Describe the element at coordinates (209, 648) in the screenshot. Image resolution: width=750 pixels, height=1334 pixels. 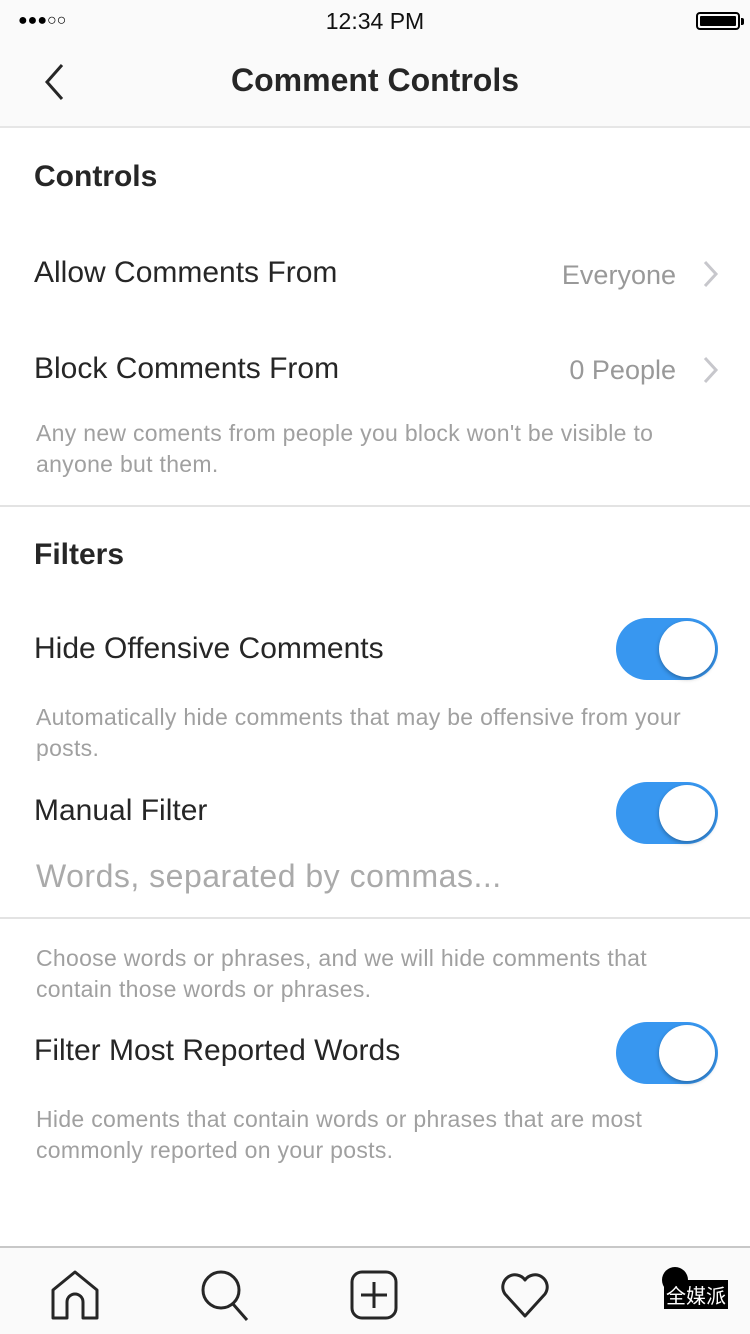
I see `hide-offensive-label: Hide Offensive Comments` at that location.